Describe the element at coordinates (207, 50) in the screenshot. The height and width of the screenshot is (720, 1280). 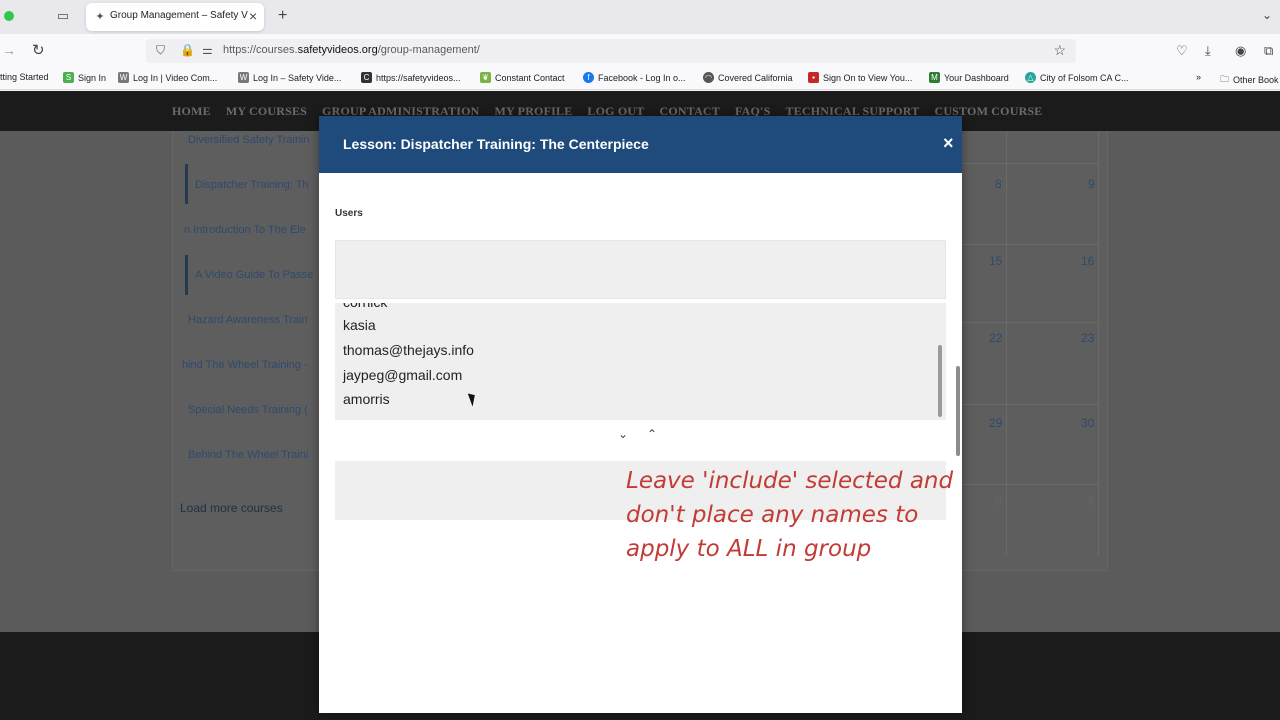
I see `permissions-icon: ⚌` at that location.